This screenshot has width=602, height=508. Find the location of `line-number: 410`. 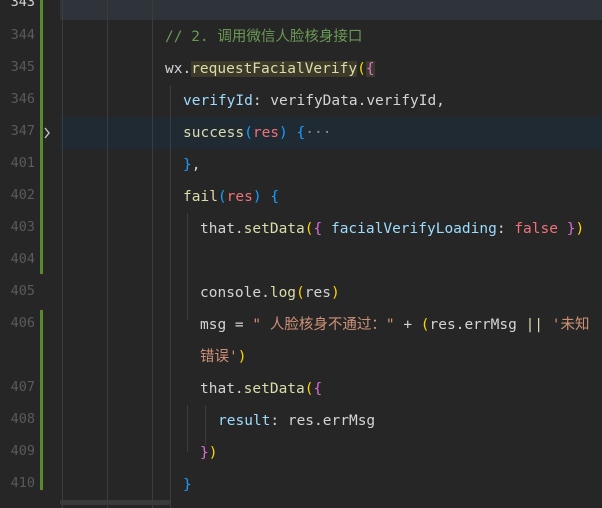

line-number: 410 is located at coordinates (22, 483).